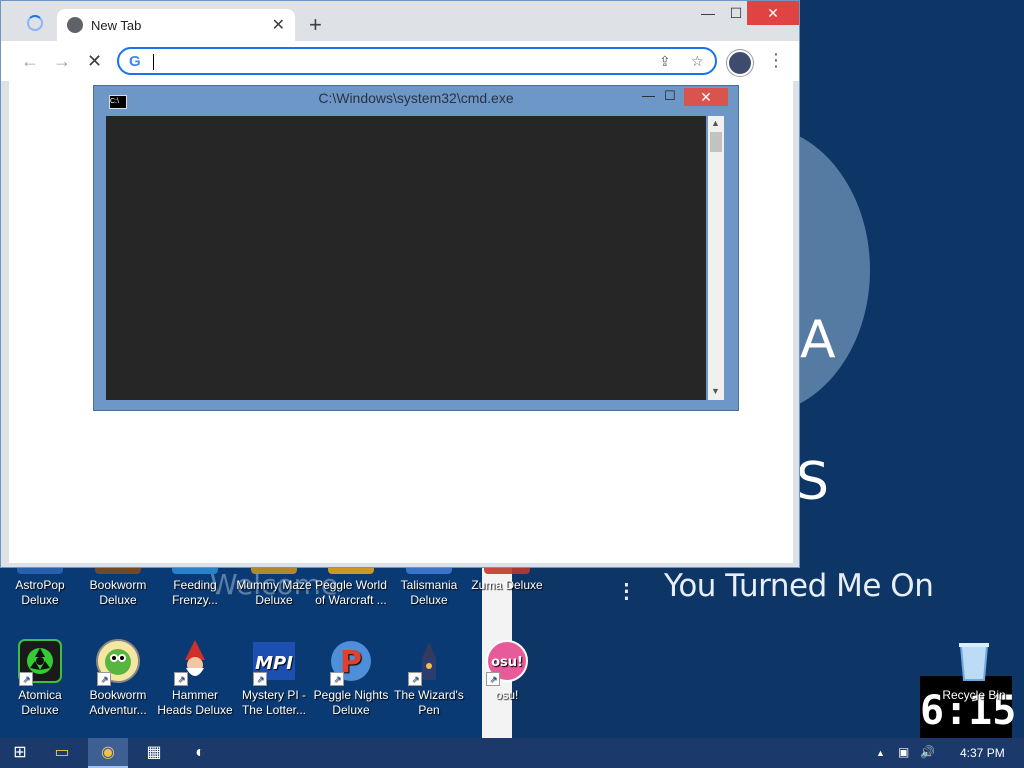  I want to click on scroll-thumb, so click(716, 142).